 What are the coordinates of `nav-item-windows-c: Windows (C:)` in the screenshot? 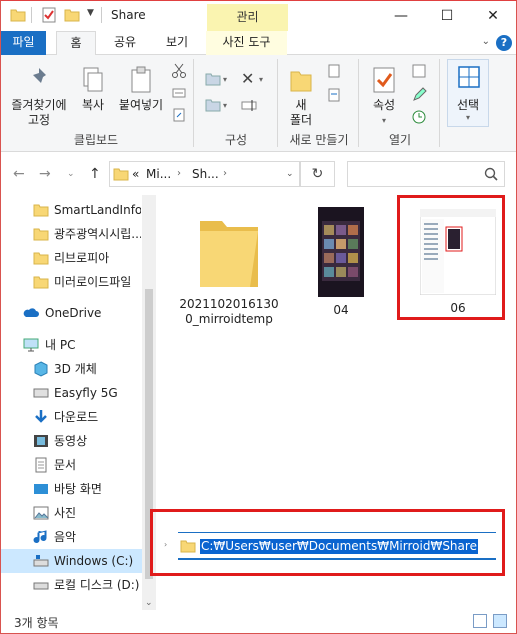 It's located at (71, 561).